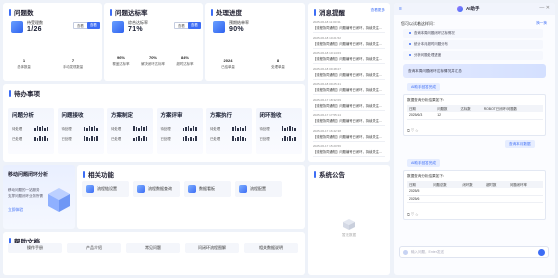 The width and height of the screenshot is (558, 278). Describe the element at coordinates (541, 23) in the screenshot. I see `refresh-link: 换一换` at that location.